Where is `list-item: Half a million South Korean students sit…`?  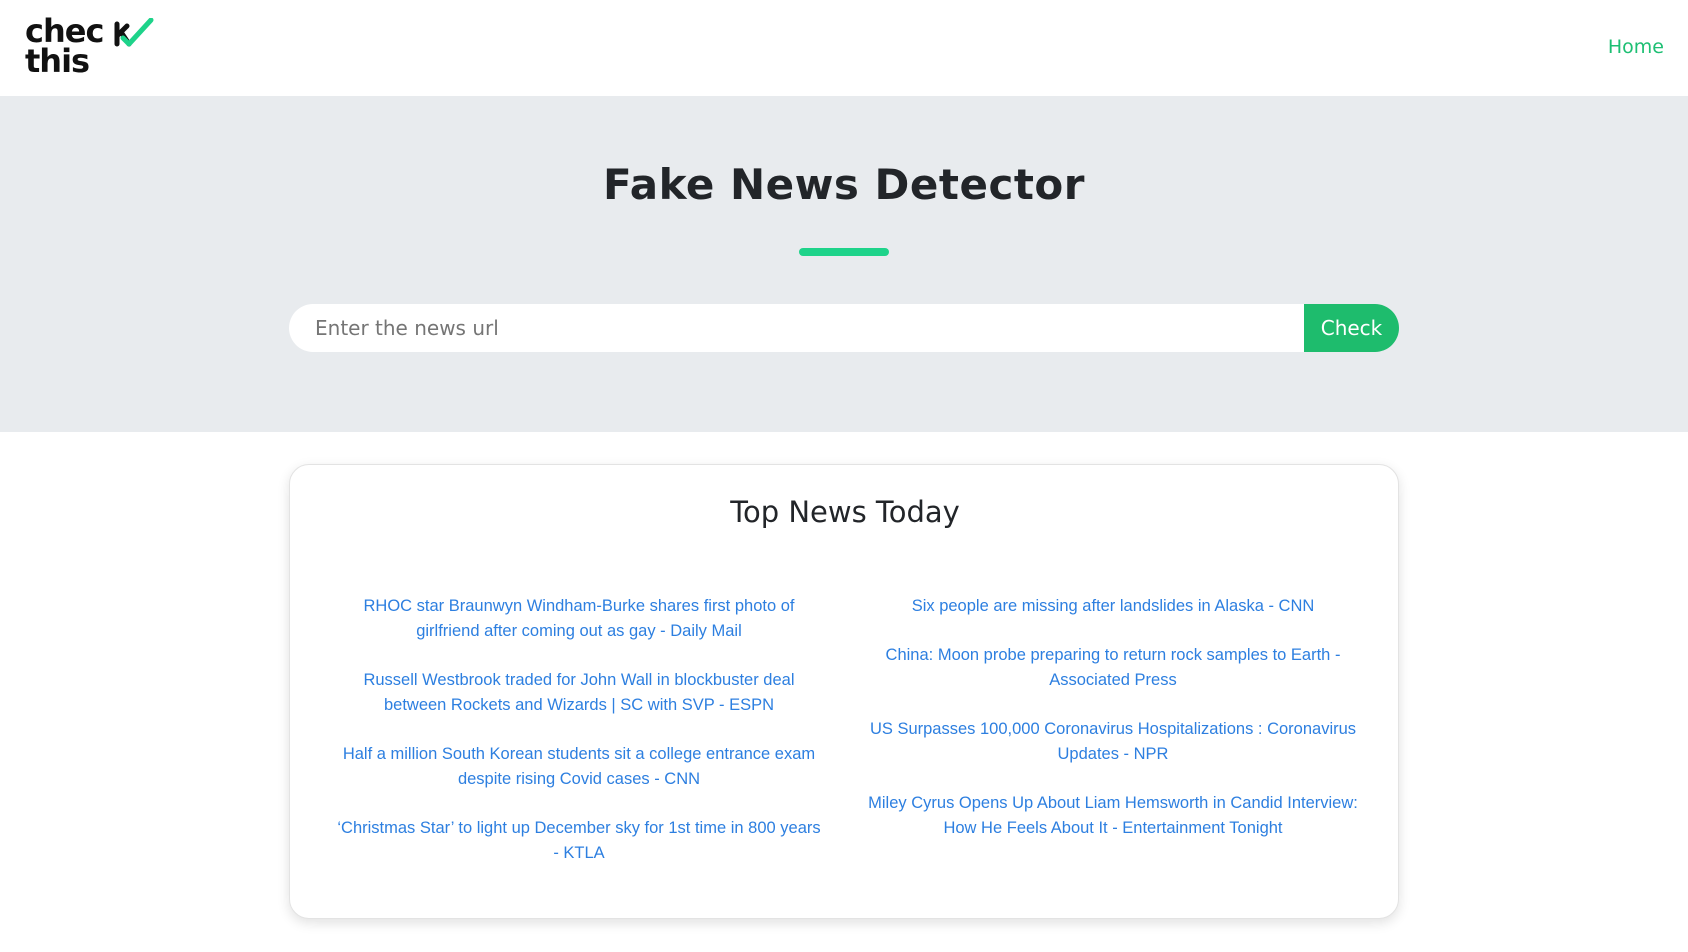 list-item: Half a million South Korean students sit… is located at coordinates (579, 767).